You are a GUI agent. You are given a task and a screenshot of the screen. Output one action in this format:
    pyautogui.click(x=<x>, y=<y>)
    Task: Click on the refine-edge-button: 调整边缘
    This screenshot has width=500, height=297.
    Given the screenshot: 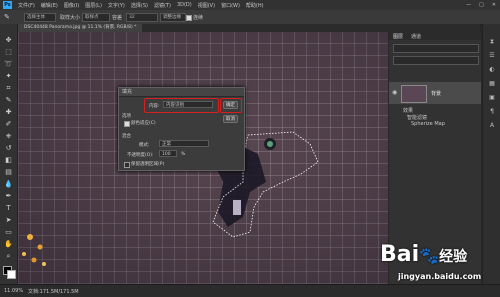 What is the action you would take?
    pyautogui.click(x=173, y=17)
    